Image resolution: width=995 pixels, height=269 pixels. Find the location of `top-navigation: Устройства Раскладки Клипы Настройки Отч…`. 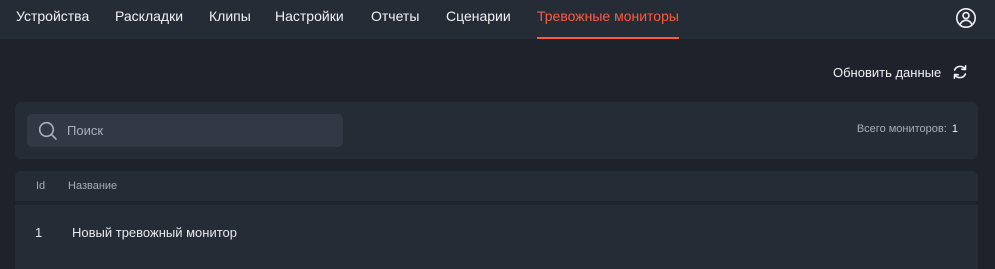

top-navigation: Устройства Раскладки Клипы Настройки Отч… is located at coordinates (497, 19).